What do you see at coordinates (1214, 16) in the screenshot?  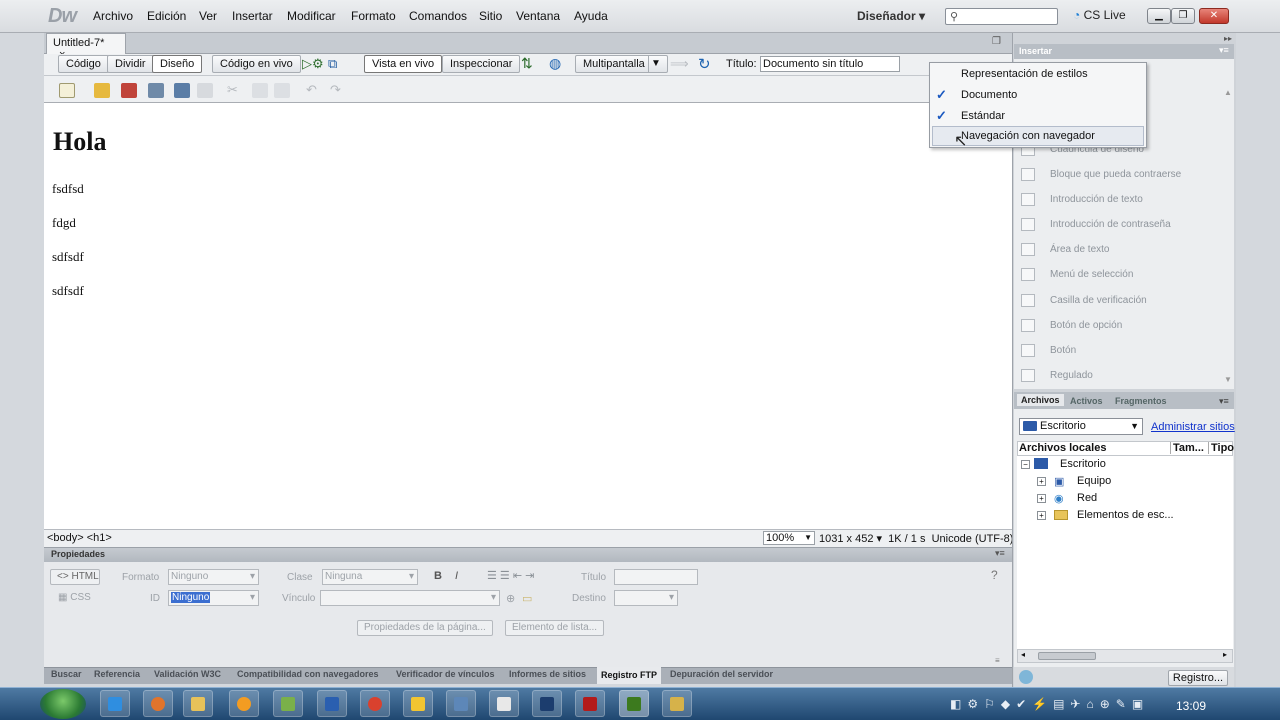 I see `close-button: ✕` at bounding box center [1214, 16].